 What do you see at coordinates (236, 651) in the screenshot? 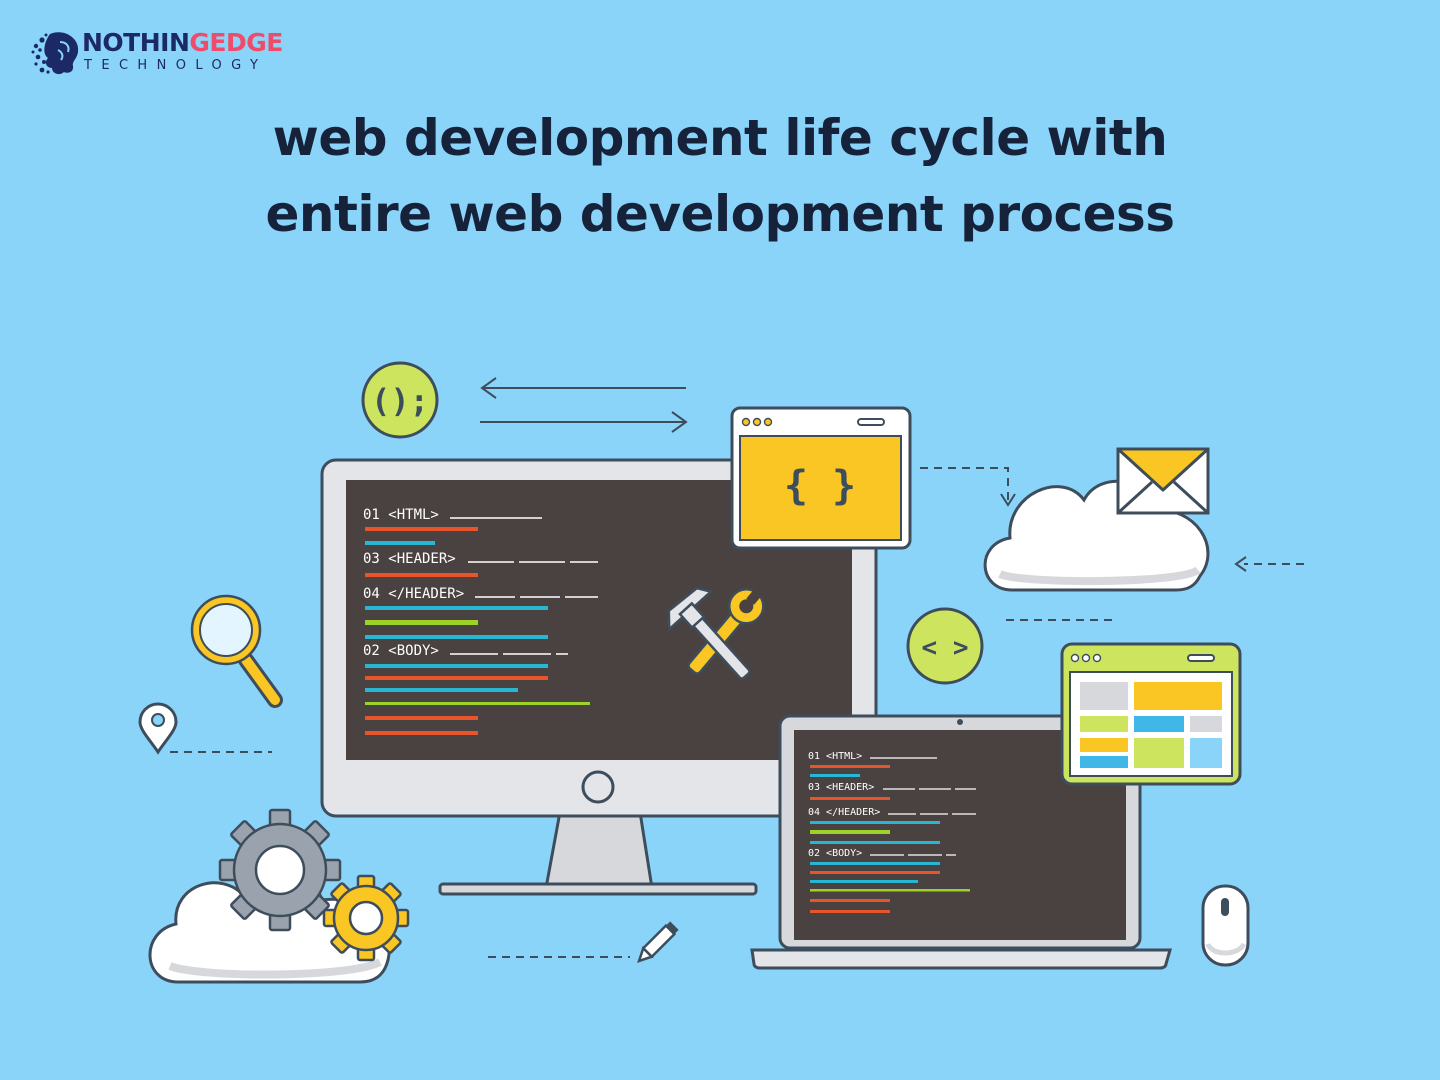
I see `magnifier-icon` at bounding box center [236, 651].